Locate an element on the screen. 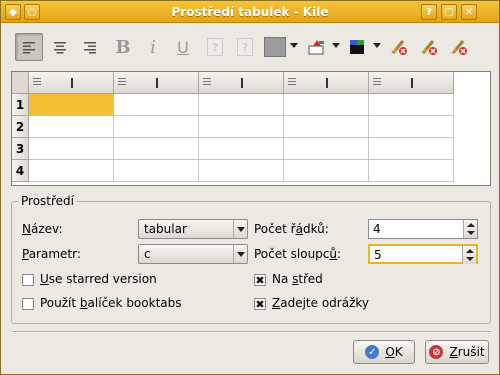 The image size is (500, 375). align-center-icon is located at coordinates (60, 48).